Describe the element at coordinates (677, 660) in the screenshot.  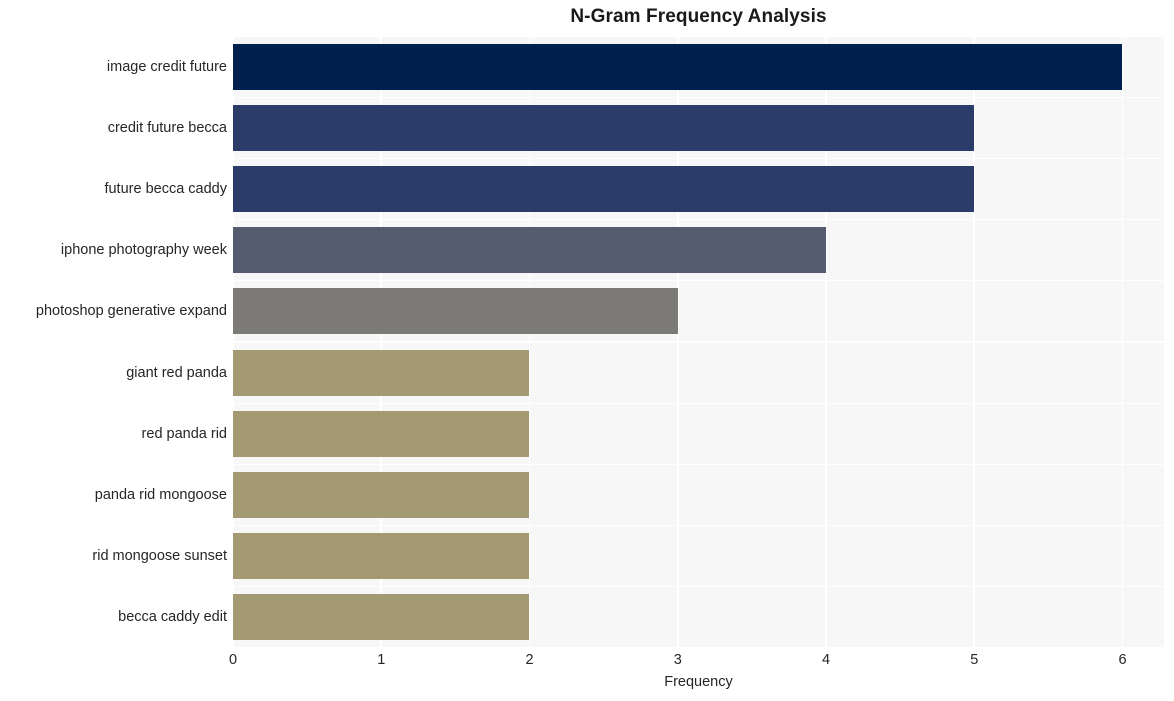
I see `x-axis-tick-label: 3` at that location.